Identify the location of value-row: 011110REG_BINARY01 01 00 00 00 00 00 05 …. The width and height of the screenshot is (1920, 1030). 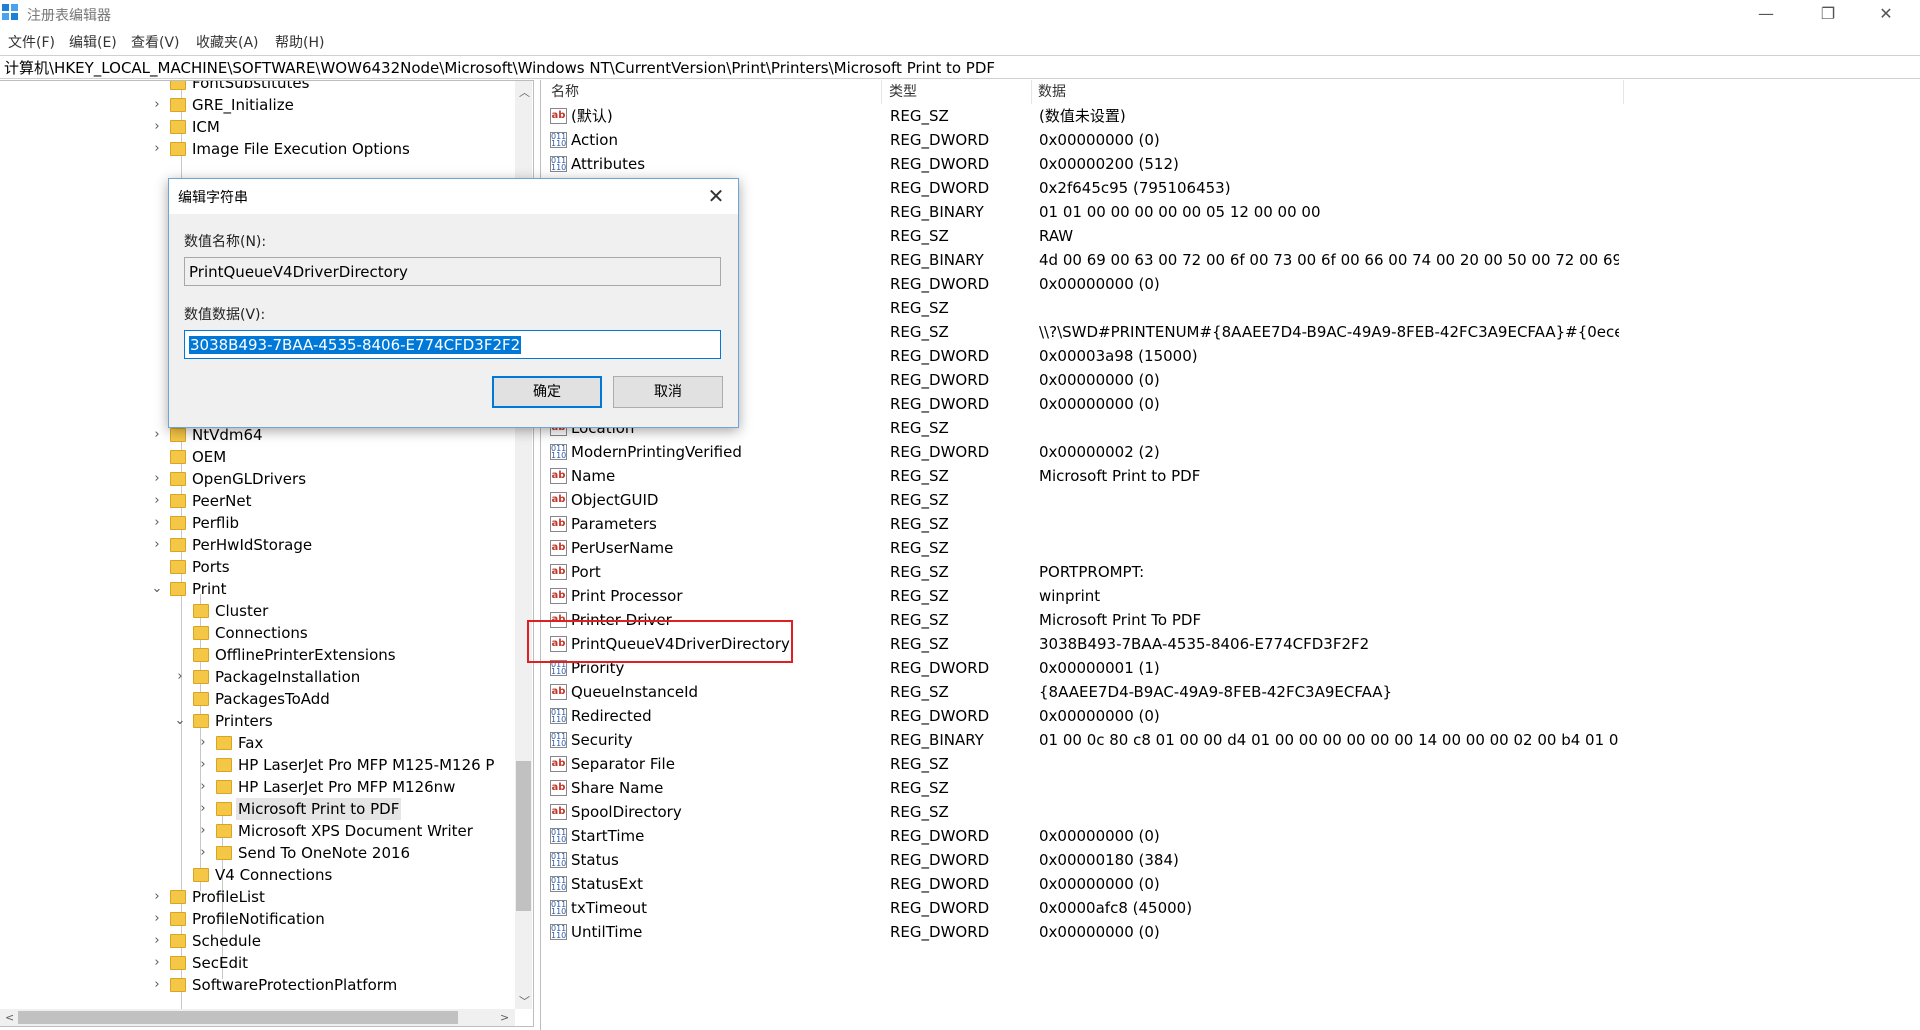
(1230, 212).